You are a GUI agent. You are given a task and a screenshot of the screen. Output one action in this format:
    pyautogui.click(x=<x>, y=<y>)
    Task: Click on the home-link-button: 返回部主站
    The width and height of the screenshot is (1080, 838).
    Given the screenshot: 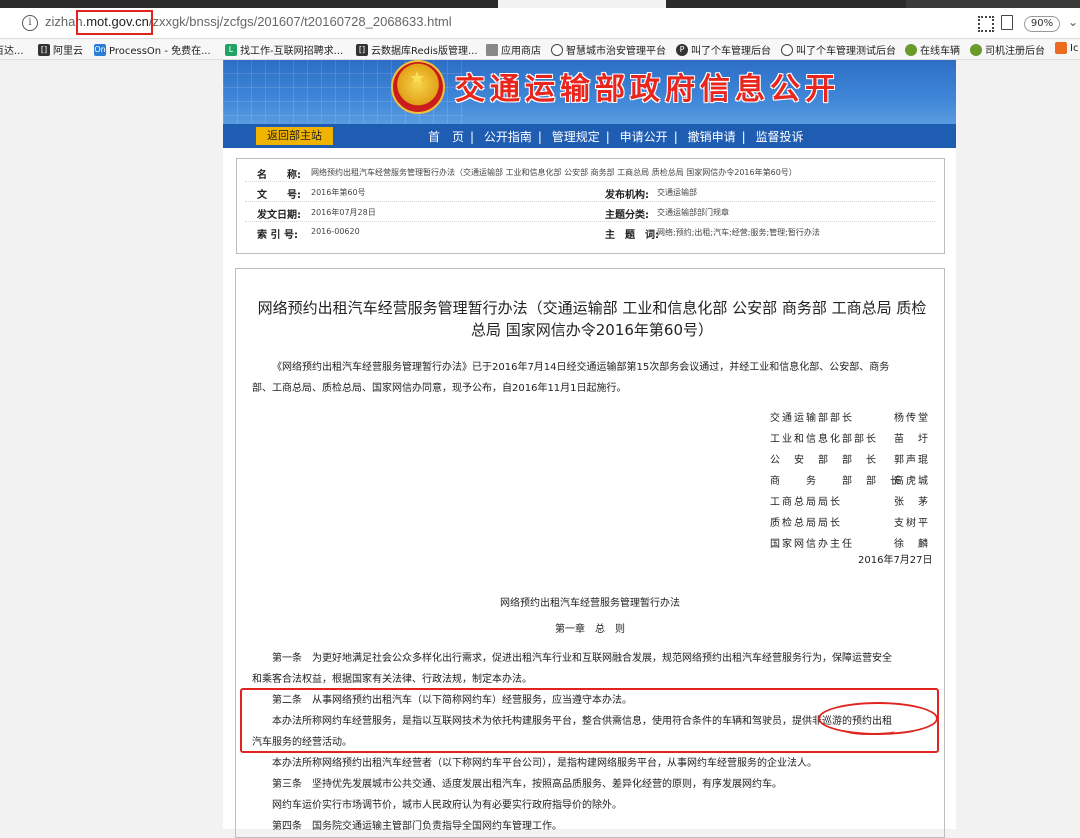 What is the action you would take?
    pyautogui.click(x=294, y=136)
    